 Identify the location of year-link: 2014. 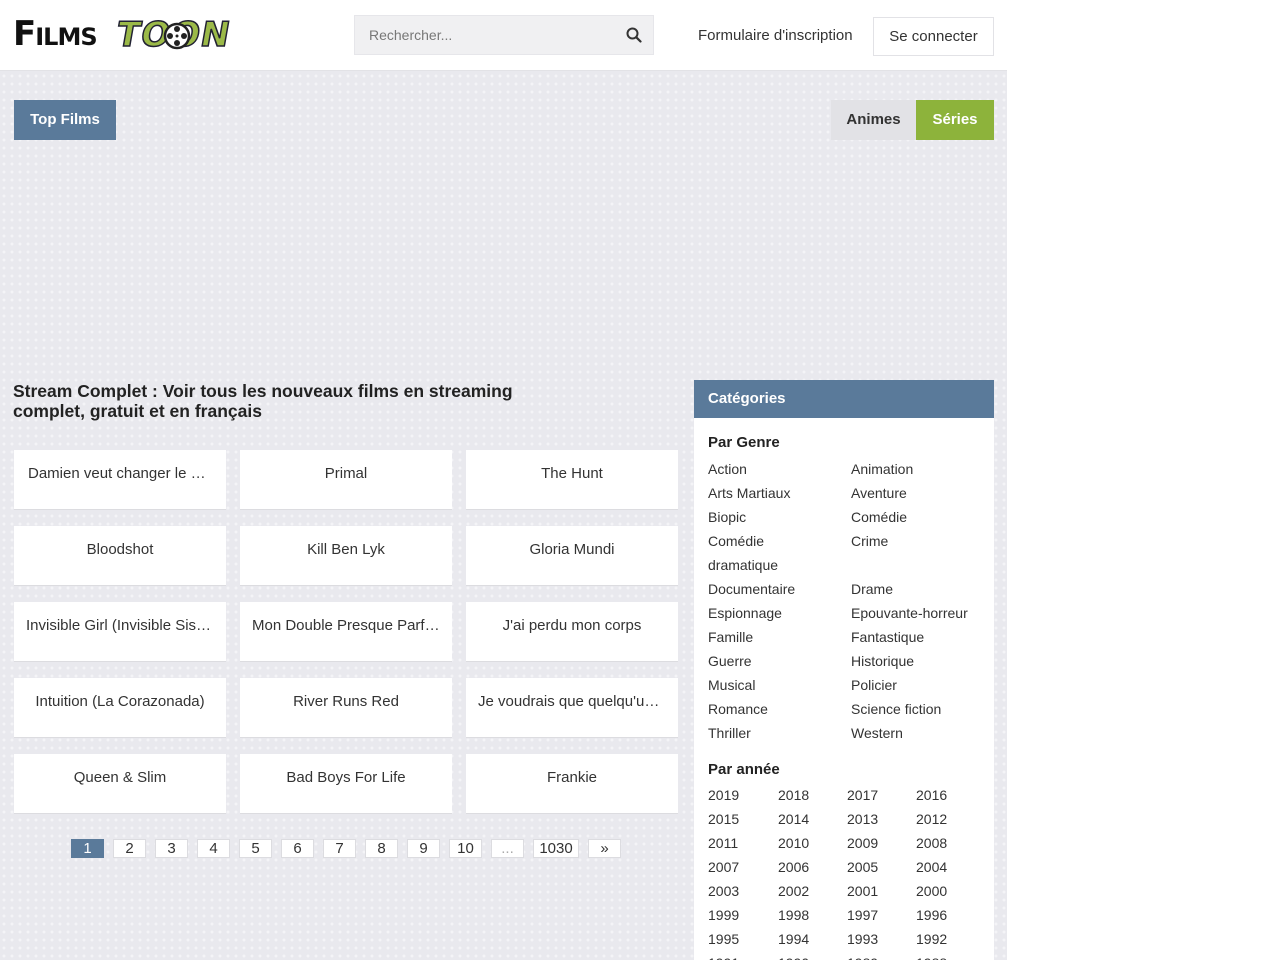
(793, 819).